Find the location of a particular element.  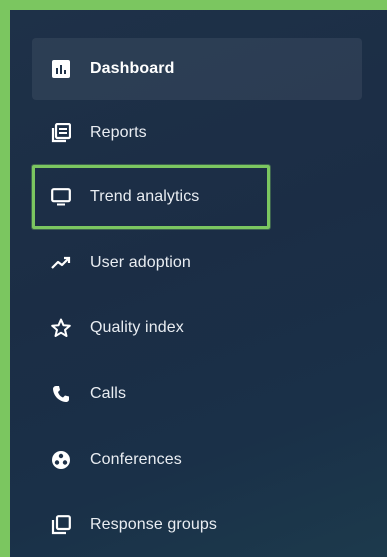

monitor-icon is located at coordinates (61, 197).